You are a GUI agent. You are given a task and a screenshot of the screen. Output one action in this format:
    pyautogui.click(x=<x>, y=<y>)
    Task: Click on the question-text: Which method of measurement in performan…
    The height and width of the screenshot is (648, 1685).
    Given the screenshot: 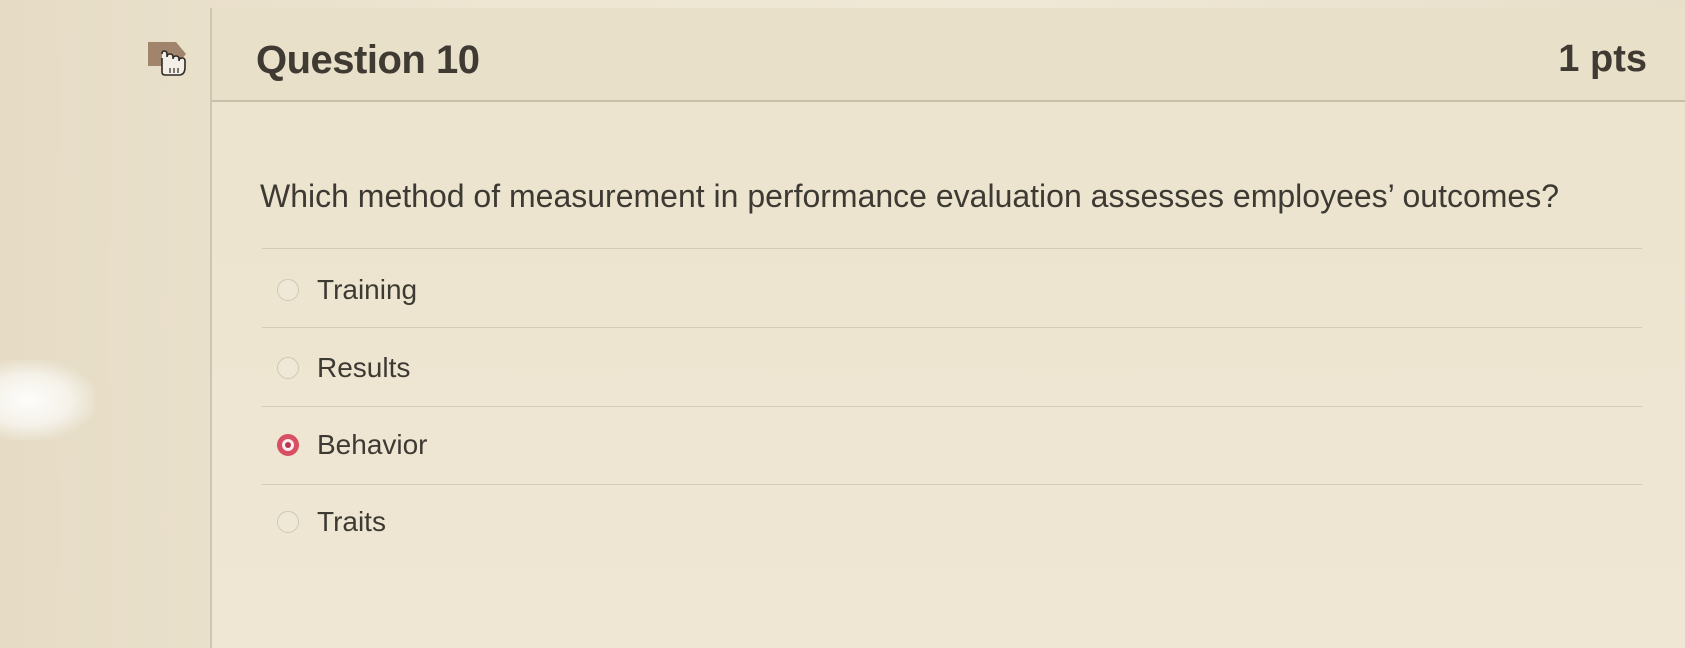 What is the action you would take?
    pyautogui.click(x=910, y=196)
    